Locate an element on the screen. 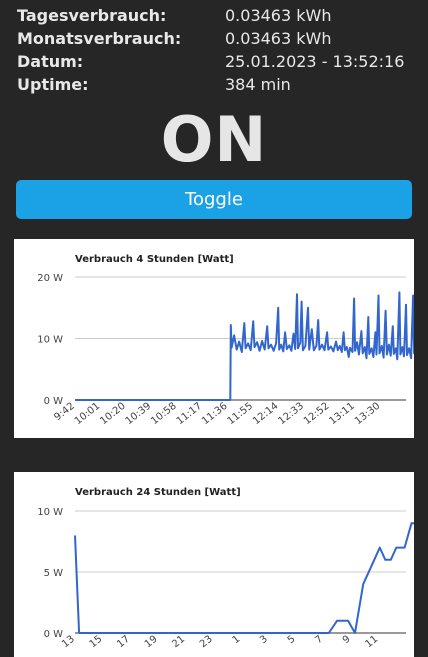  x-tick-label: 15 is located at coordinates (96, 642).